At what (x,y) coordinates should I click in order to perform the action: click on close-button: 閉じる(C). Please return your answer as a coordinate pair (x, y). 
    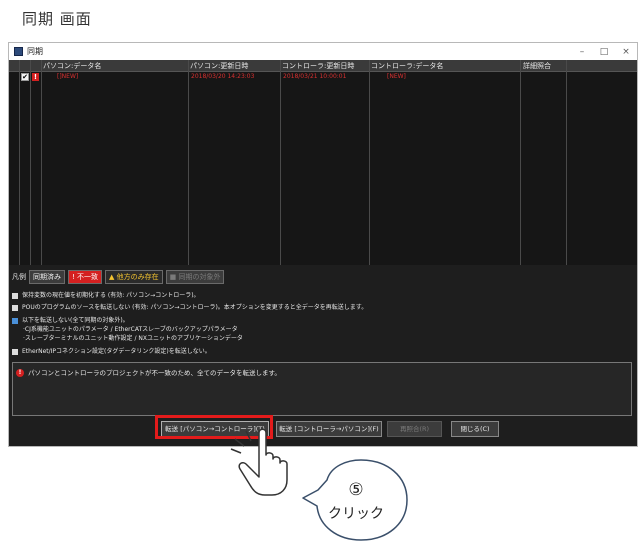
    Looking at the image, I should click on (475, 429).